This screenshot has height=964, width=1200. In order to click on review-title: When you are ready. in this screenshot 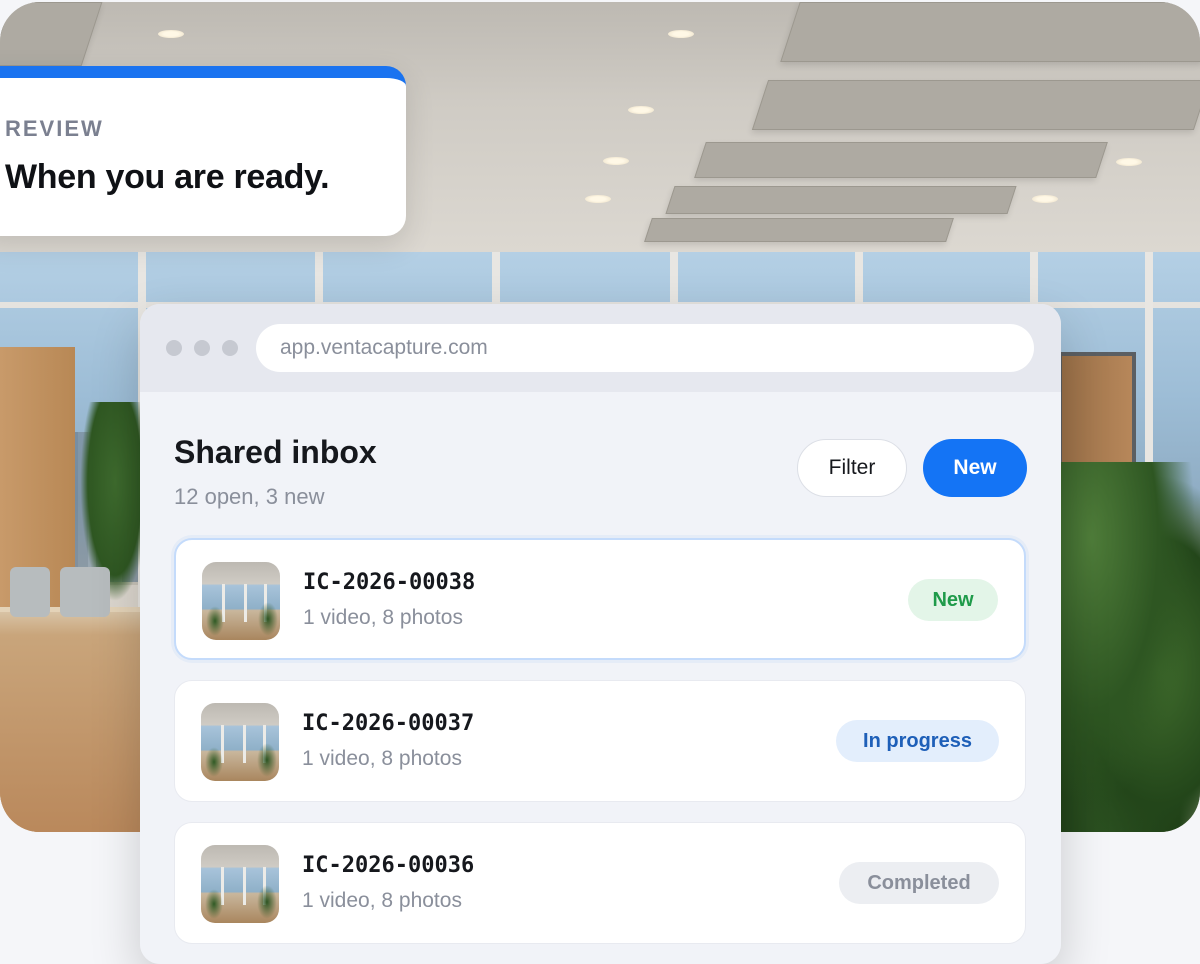, I will do `click(167, 177)`.